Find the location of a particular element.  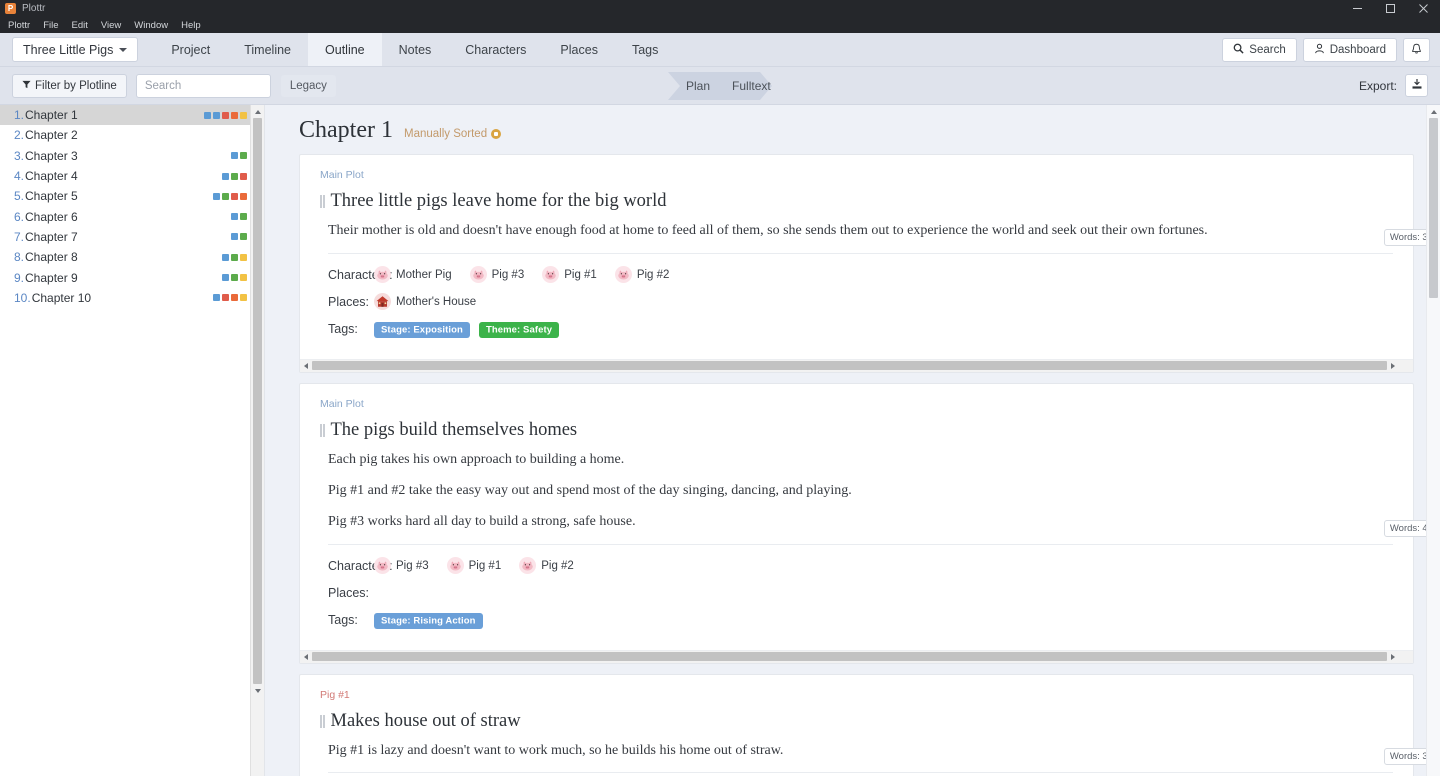

sidebar-item-chapter-7: 7. Chapter 7 is located at coordinates (132, 237).